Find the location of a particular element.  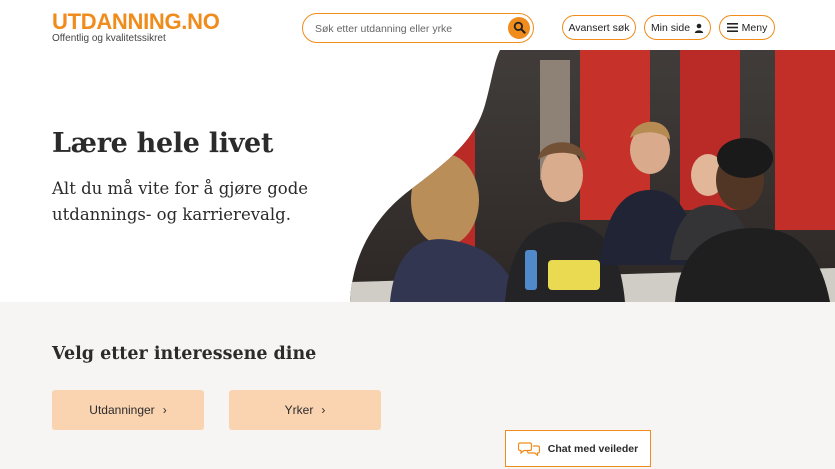

logo-subtitle: Offentlig og kvalitetssikret is located at coordinates (109, 38).